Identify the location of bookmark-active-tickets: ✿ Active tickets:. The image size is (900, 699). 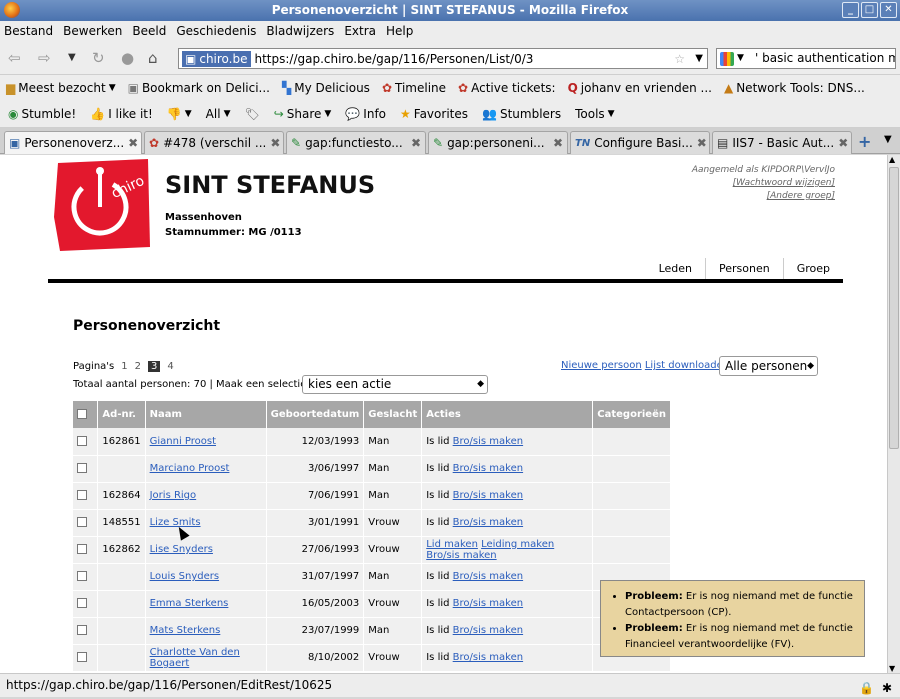
(507, 88).